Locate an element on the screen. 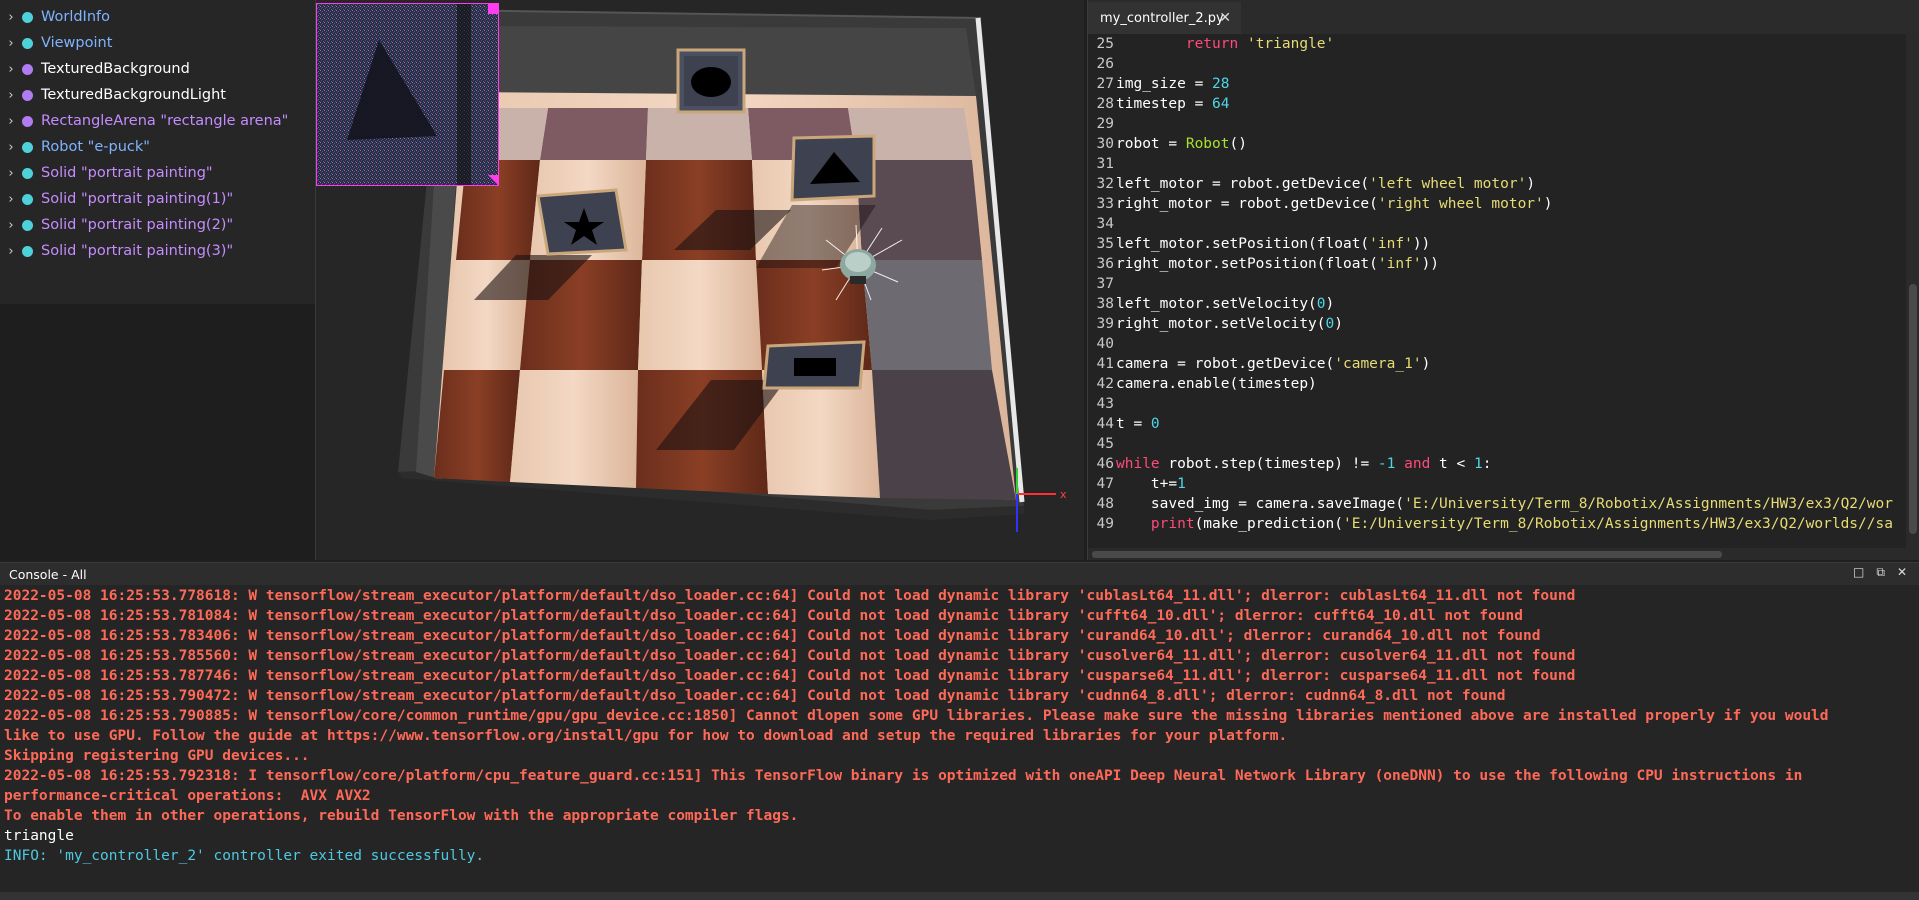 The image size is (1919, 900). code-line: 37 is located at coordinates (1497, 284).